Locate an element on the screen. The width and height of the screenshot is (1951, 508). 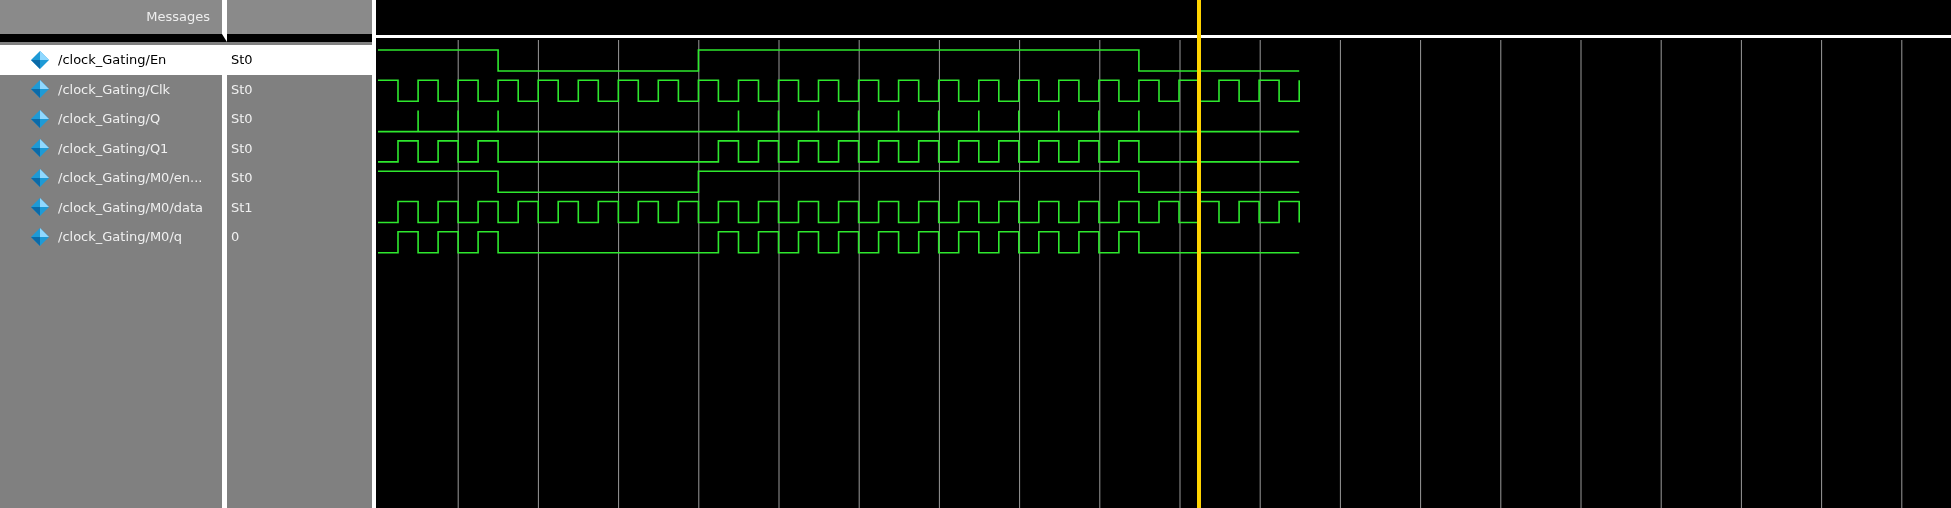
signal-name: /clock_Gating/En is located at coordinates (112, 60).